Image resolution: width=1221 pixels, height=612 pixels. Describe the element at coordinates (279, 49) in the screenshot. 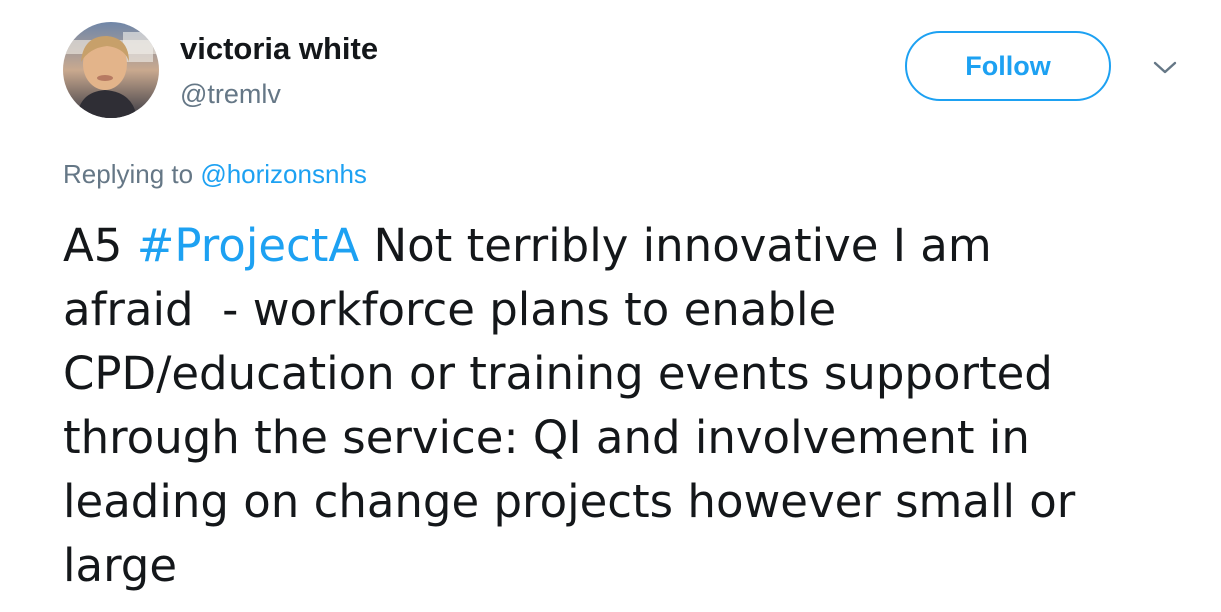

I see `display-name: victoria white` at that location.